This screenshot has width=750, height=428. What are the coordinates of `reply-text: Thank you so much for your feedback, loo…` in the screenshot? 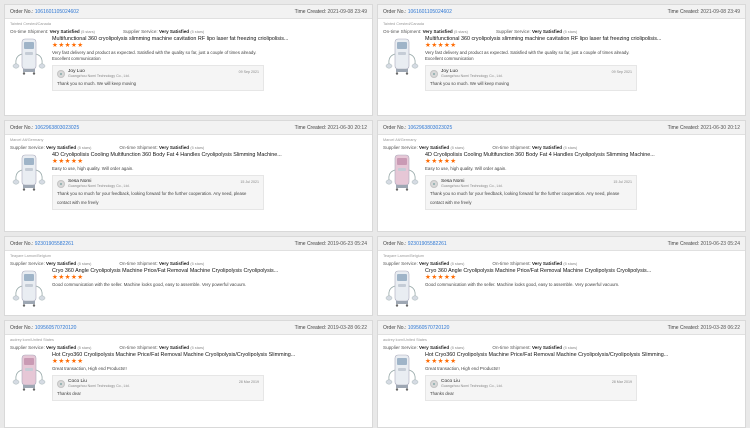 It's located at (525, 193).